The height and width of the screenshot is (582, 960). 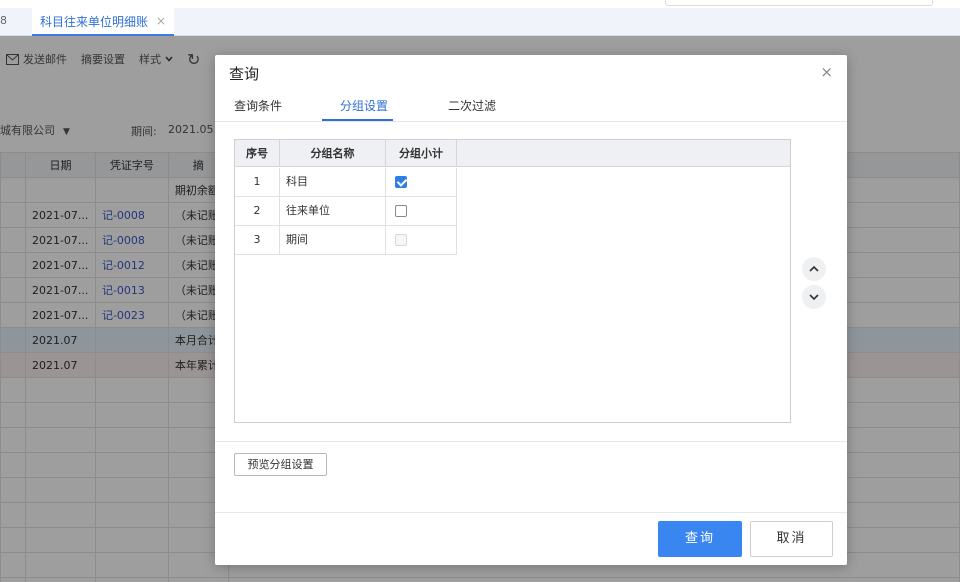 I want to click on header-group-subtotal: 分组小计, so click(x=421, y=153).